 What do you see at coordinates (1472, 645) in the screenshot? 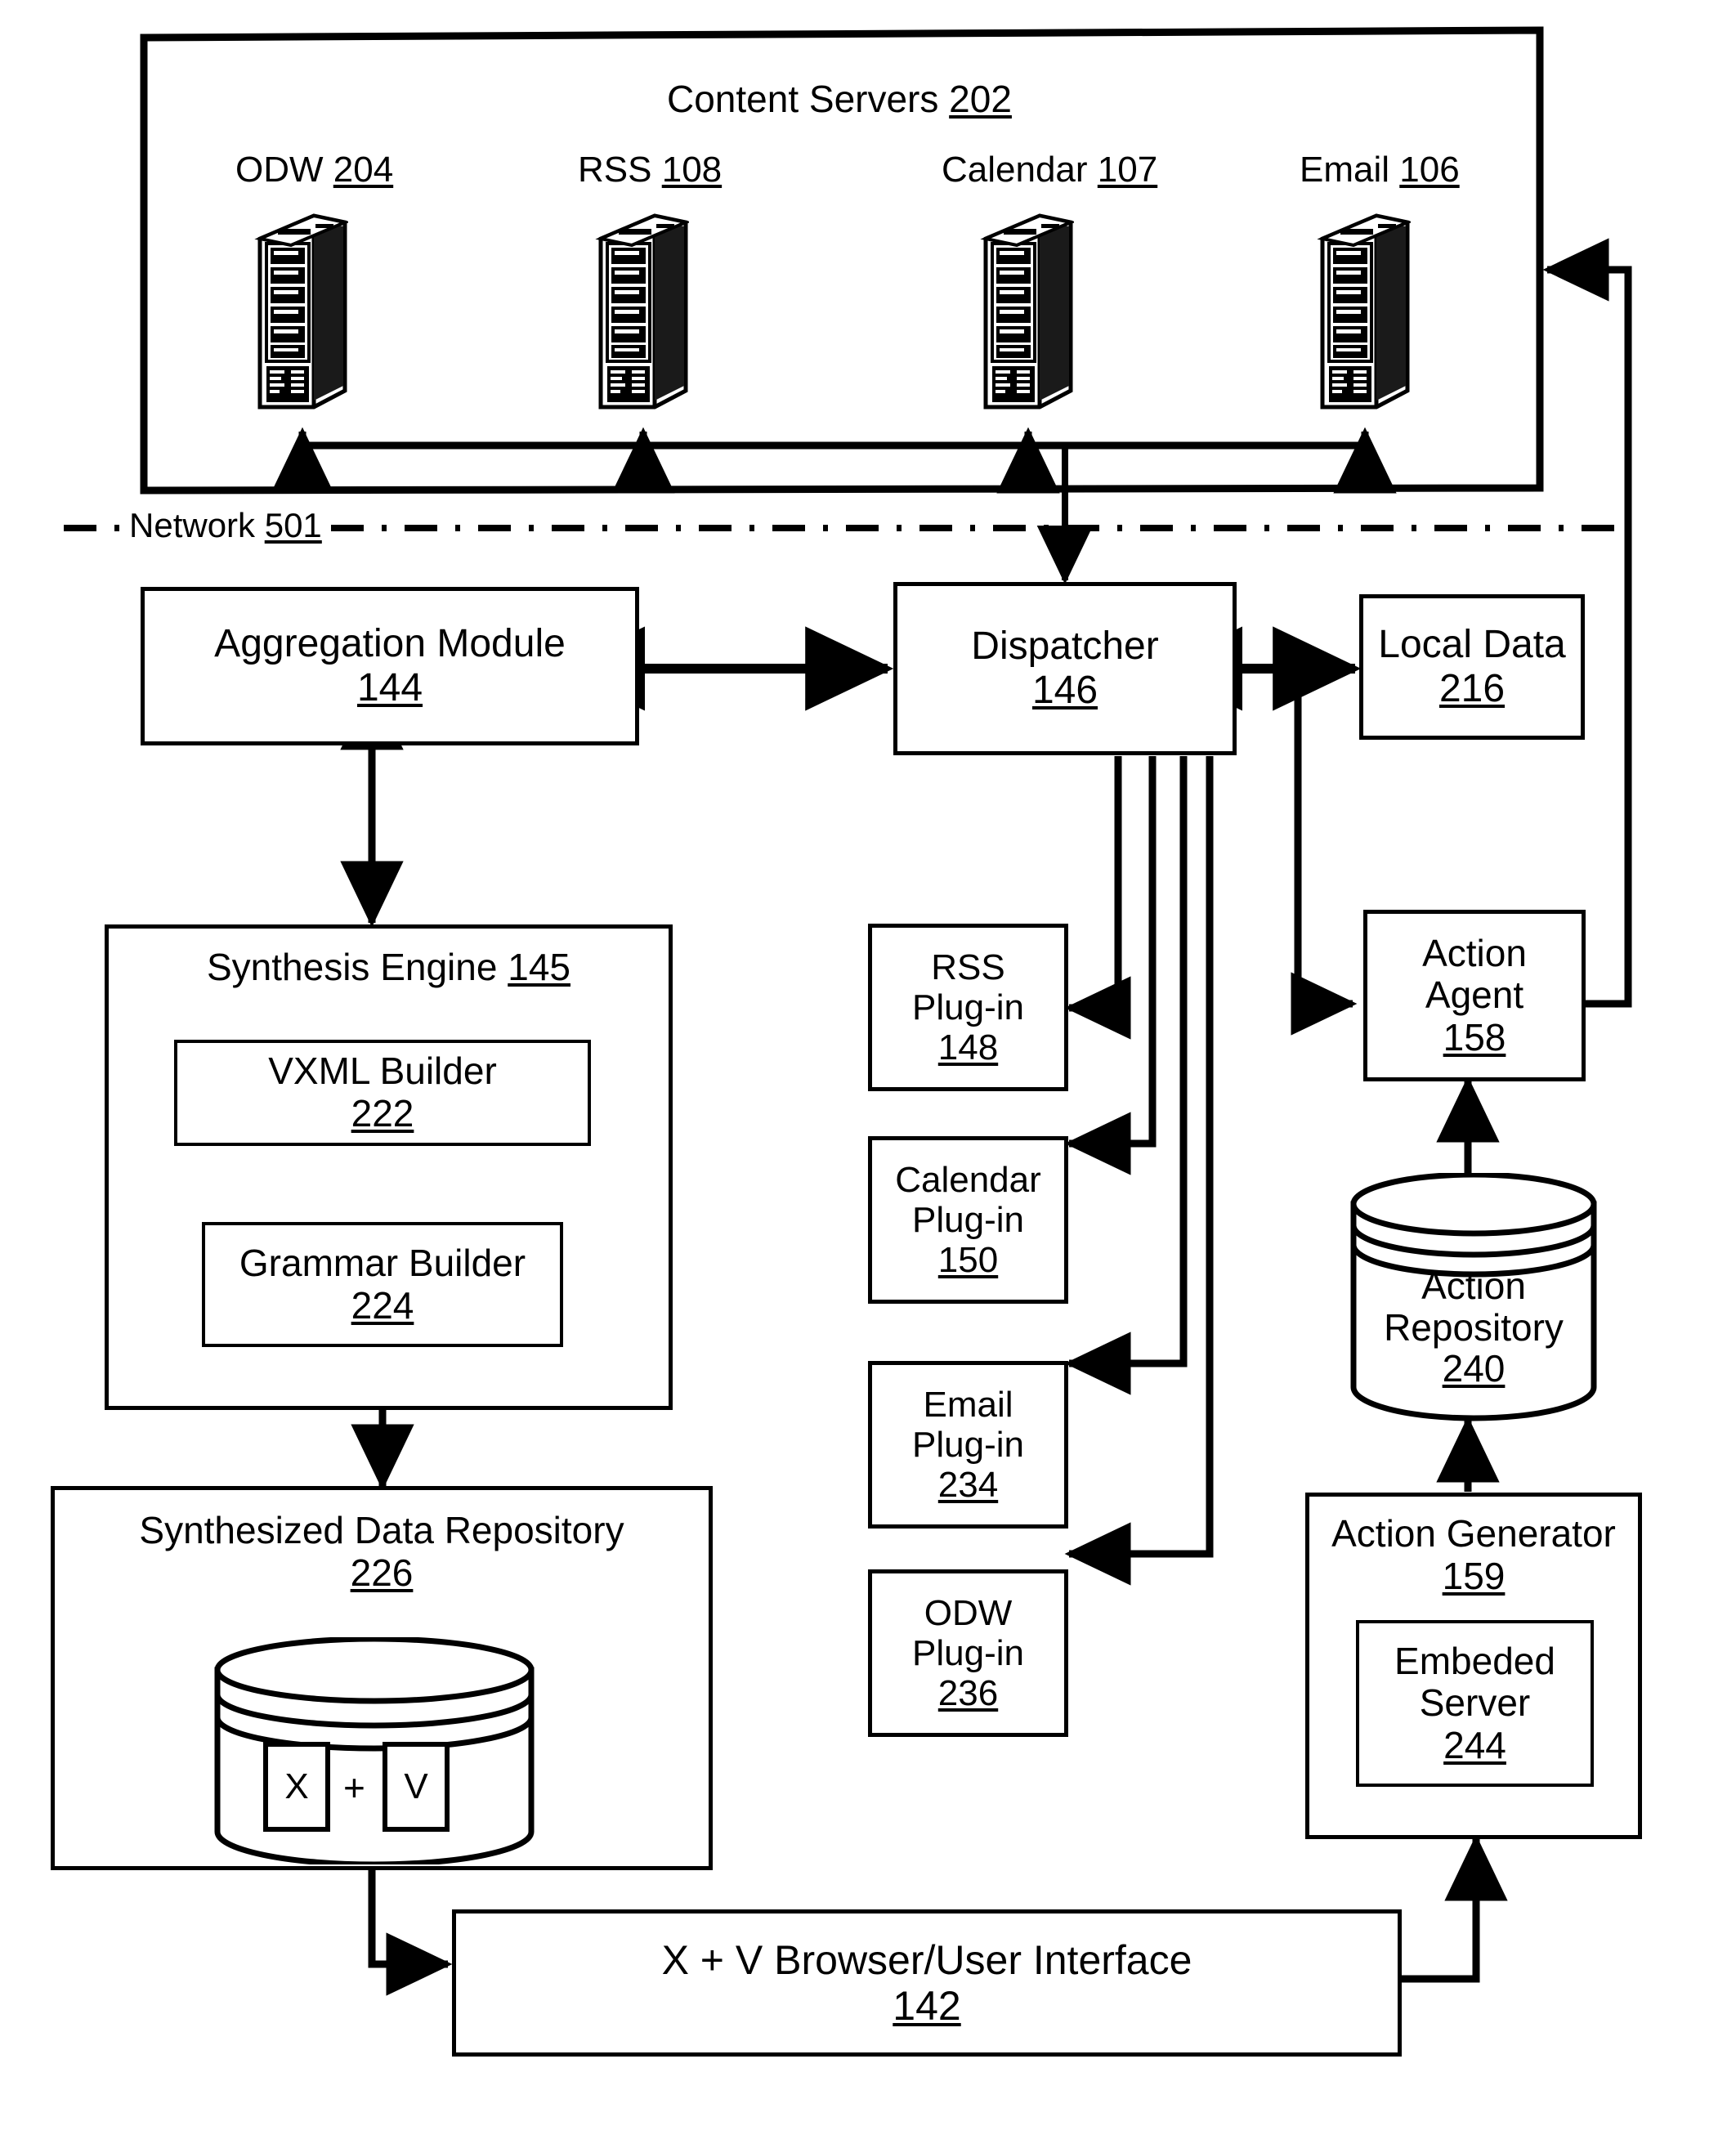
I see `local-data-label: Local Data` at bounding box center [1472, 645].